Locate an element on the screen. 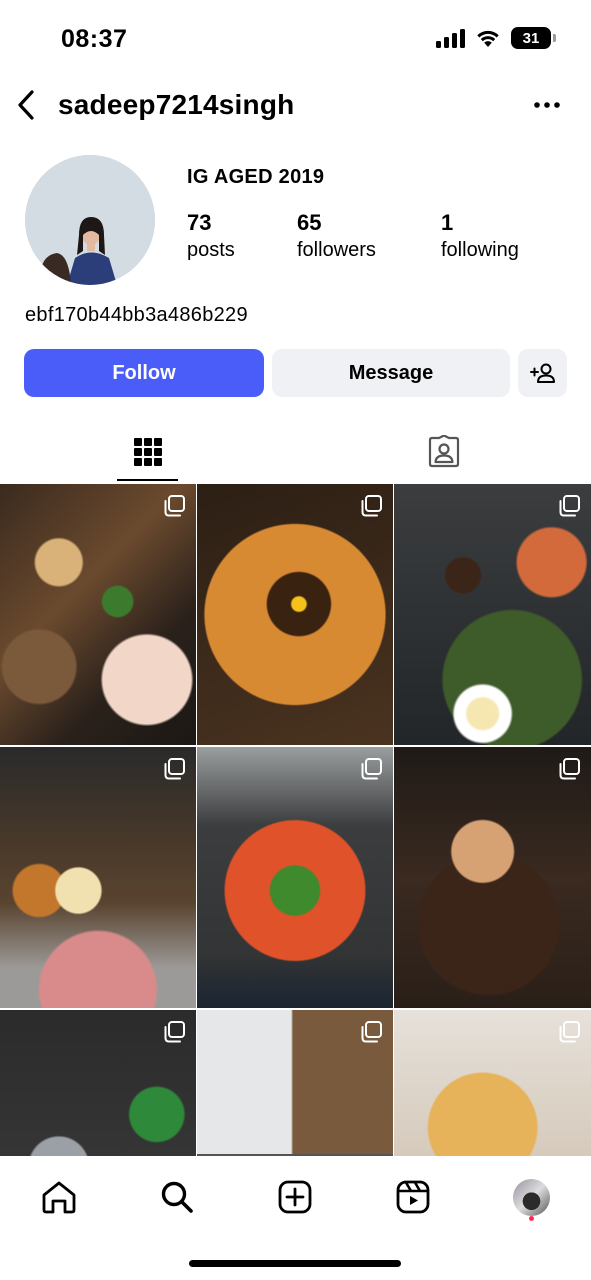 The height and width of the screenshot is (1280, 591). grid-icon is located at coordinates (147, 452).